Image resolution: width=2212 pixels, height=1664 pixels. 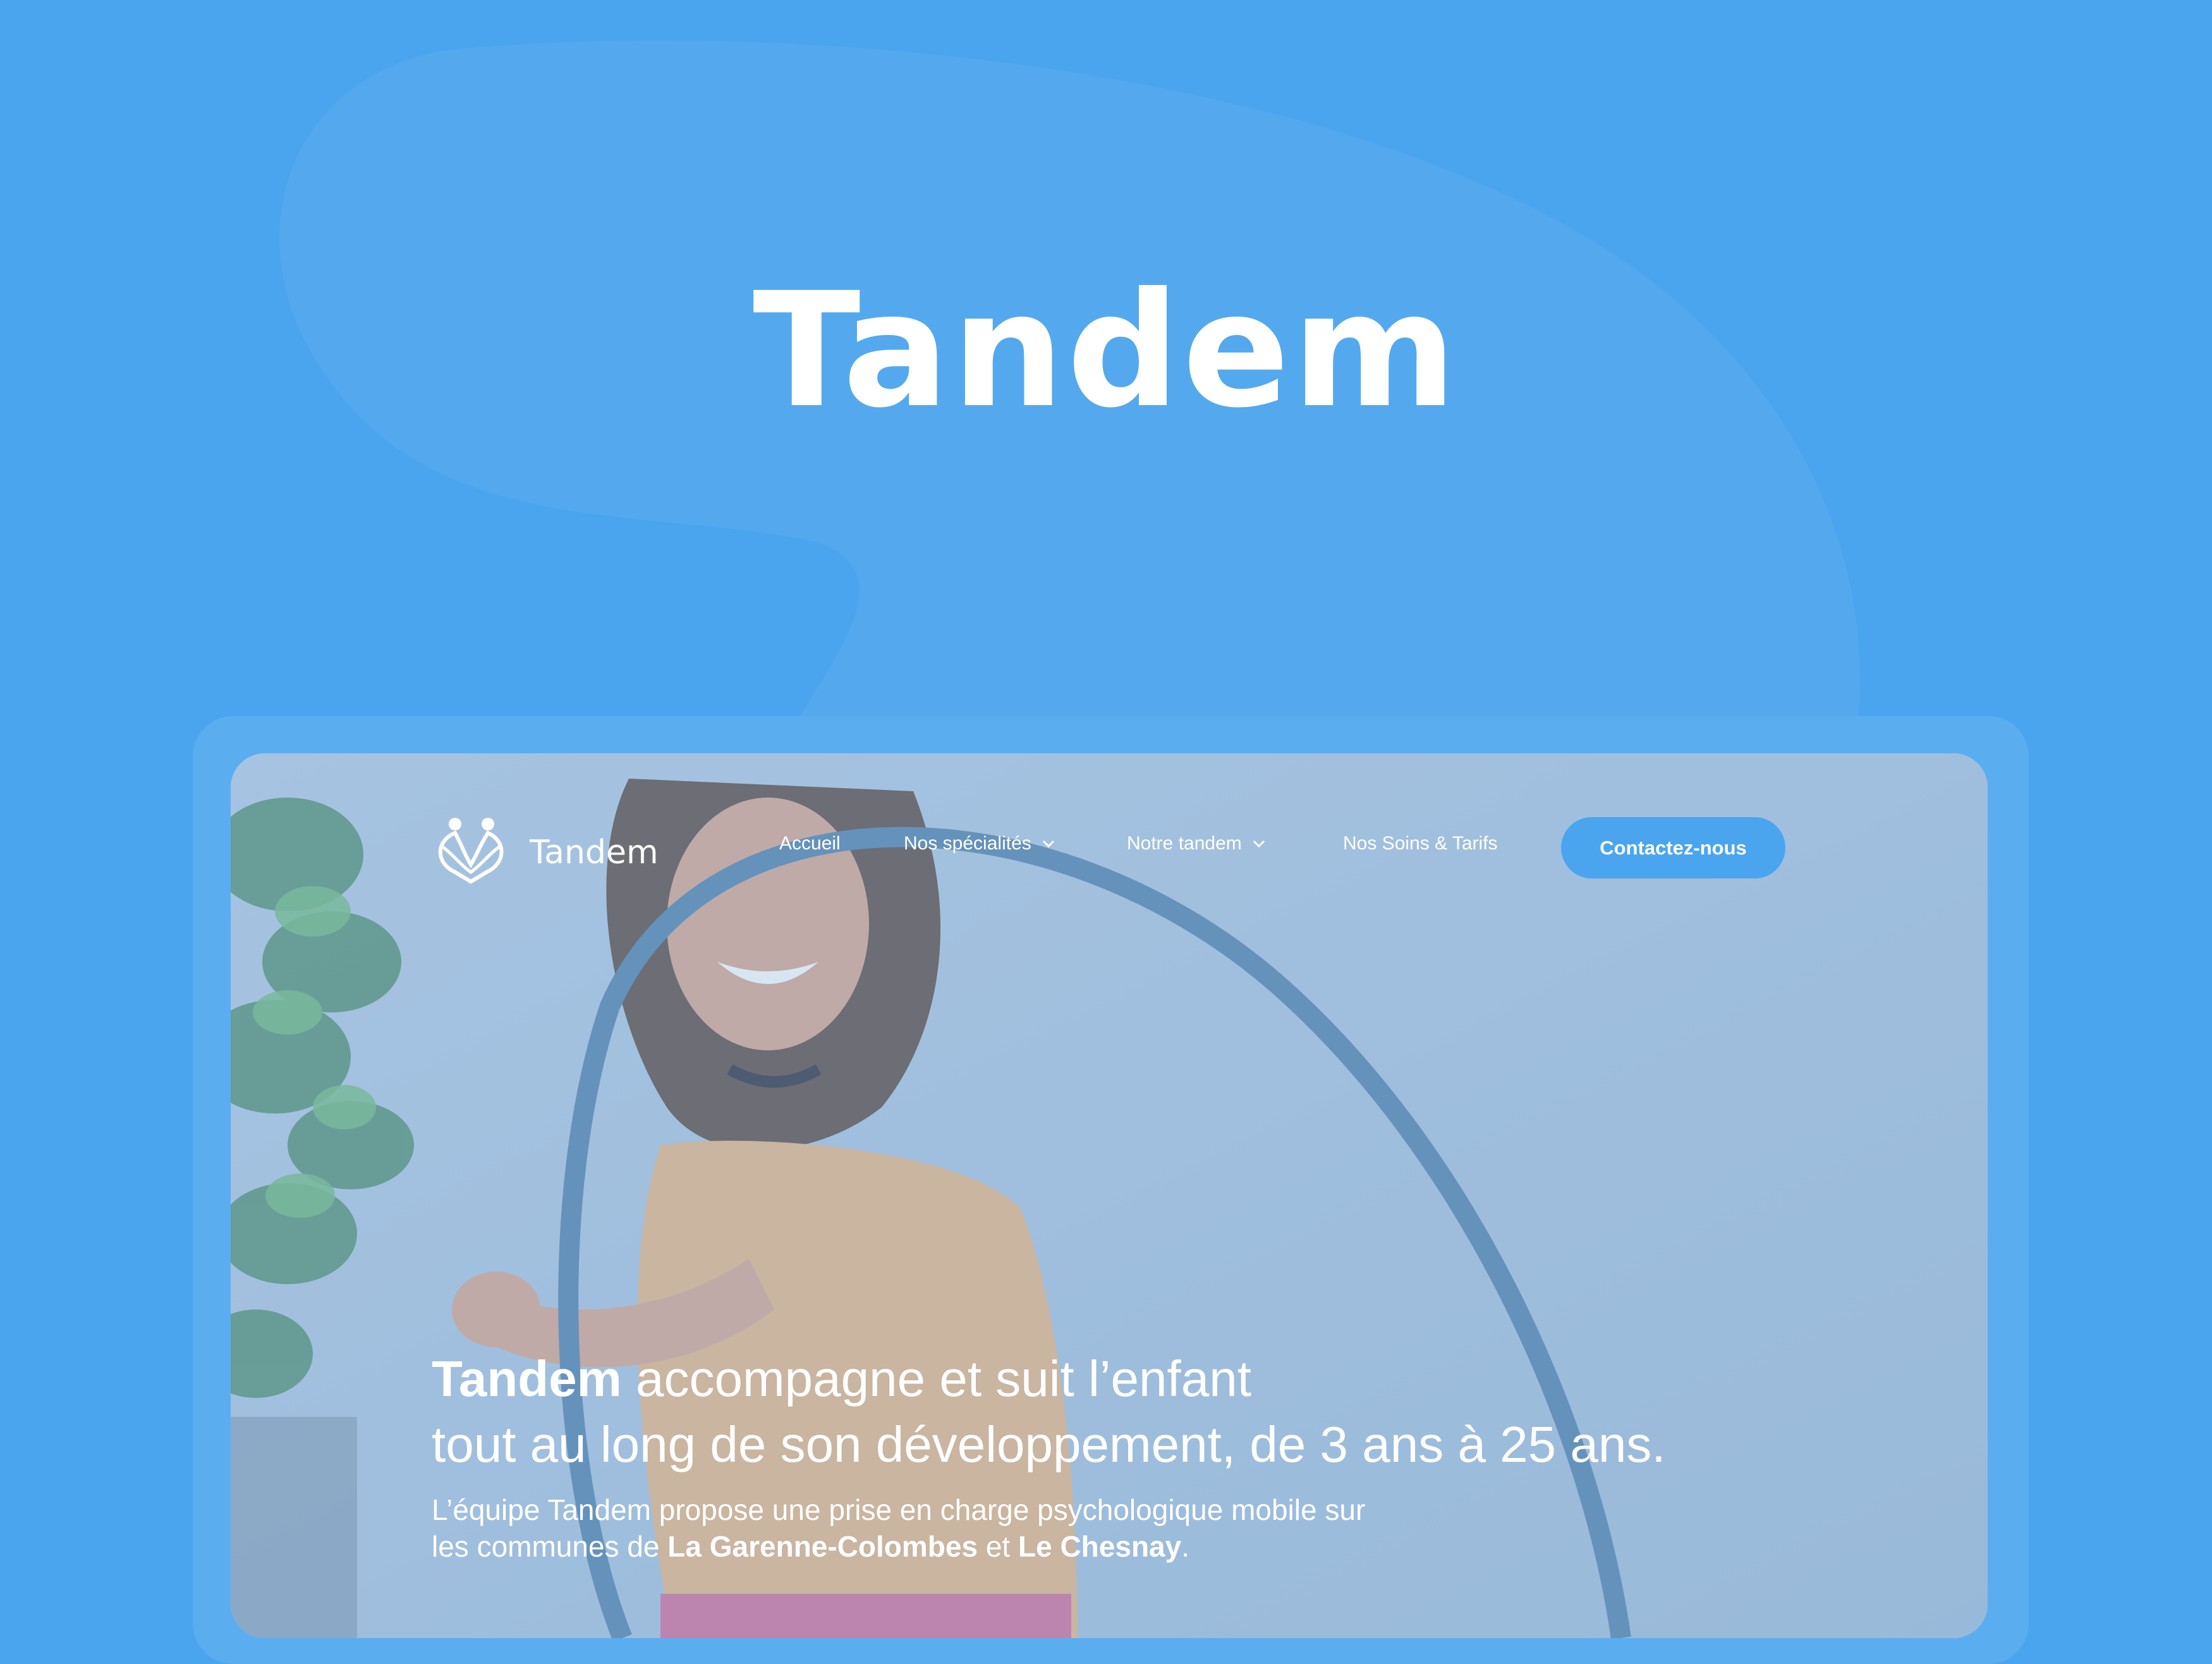 I want to click on hero-sub-and: et, so click(x=998, y=1546).